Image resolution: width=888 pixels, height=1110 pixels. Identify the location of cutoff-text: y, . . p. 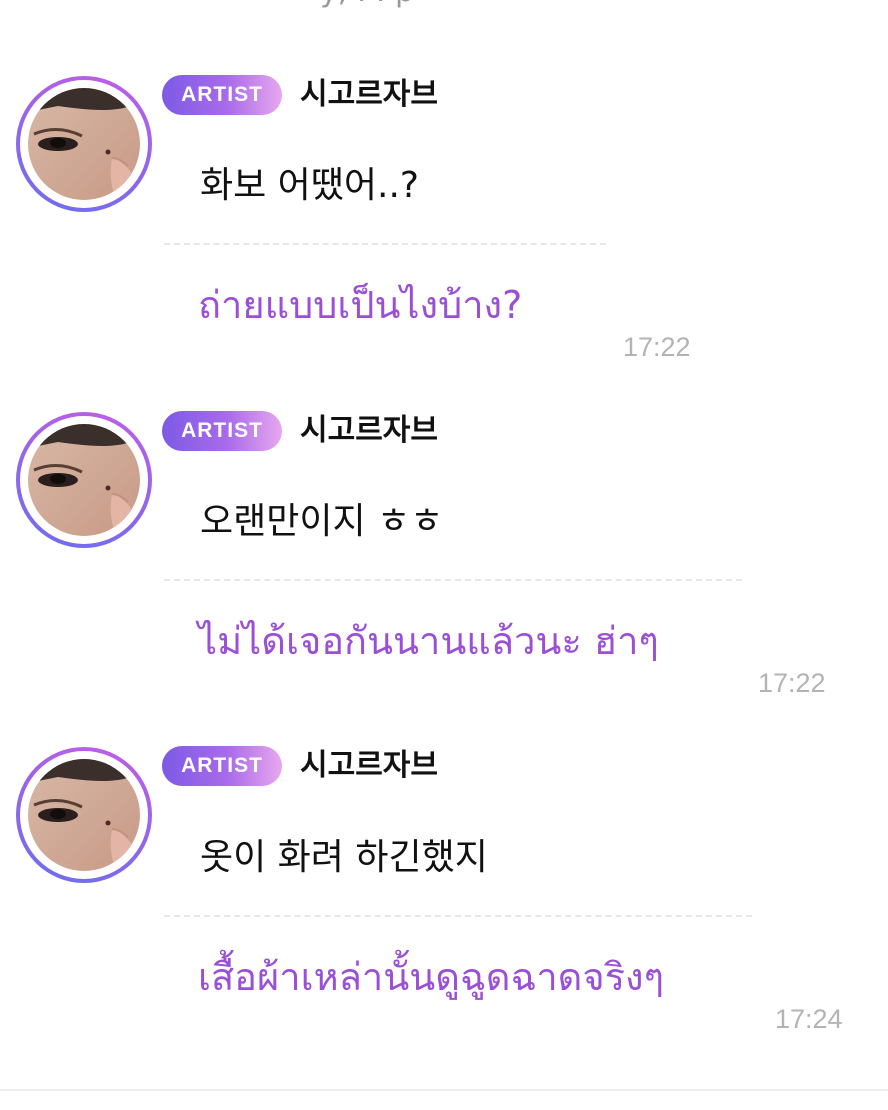
(367, 4).